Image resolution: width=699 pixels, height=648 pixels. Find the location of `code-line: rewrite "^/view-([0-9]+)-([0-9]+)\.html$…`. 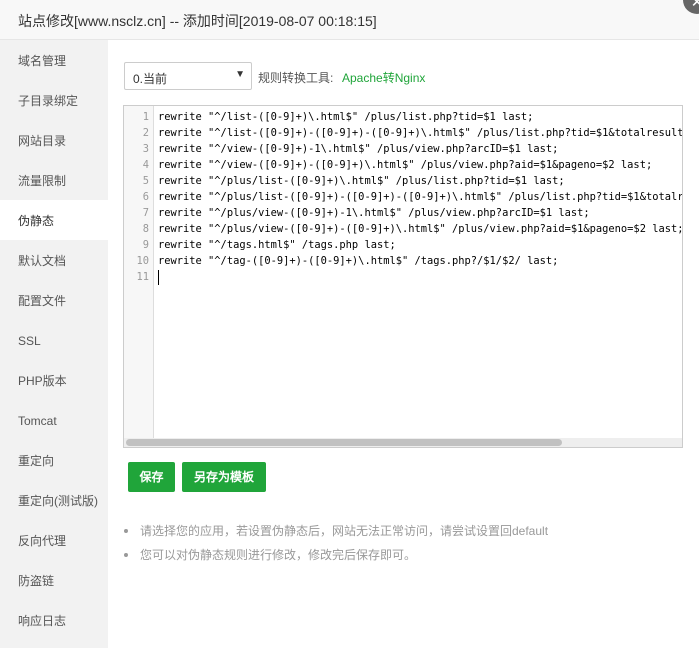

code-line: rewrite "^/view-([0-9]+)-([0-9]+)\.html$… is located at coordinates (405, 165).